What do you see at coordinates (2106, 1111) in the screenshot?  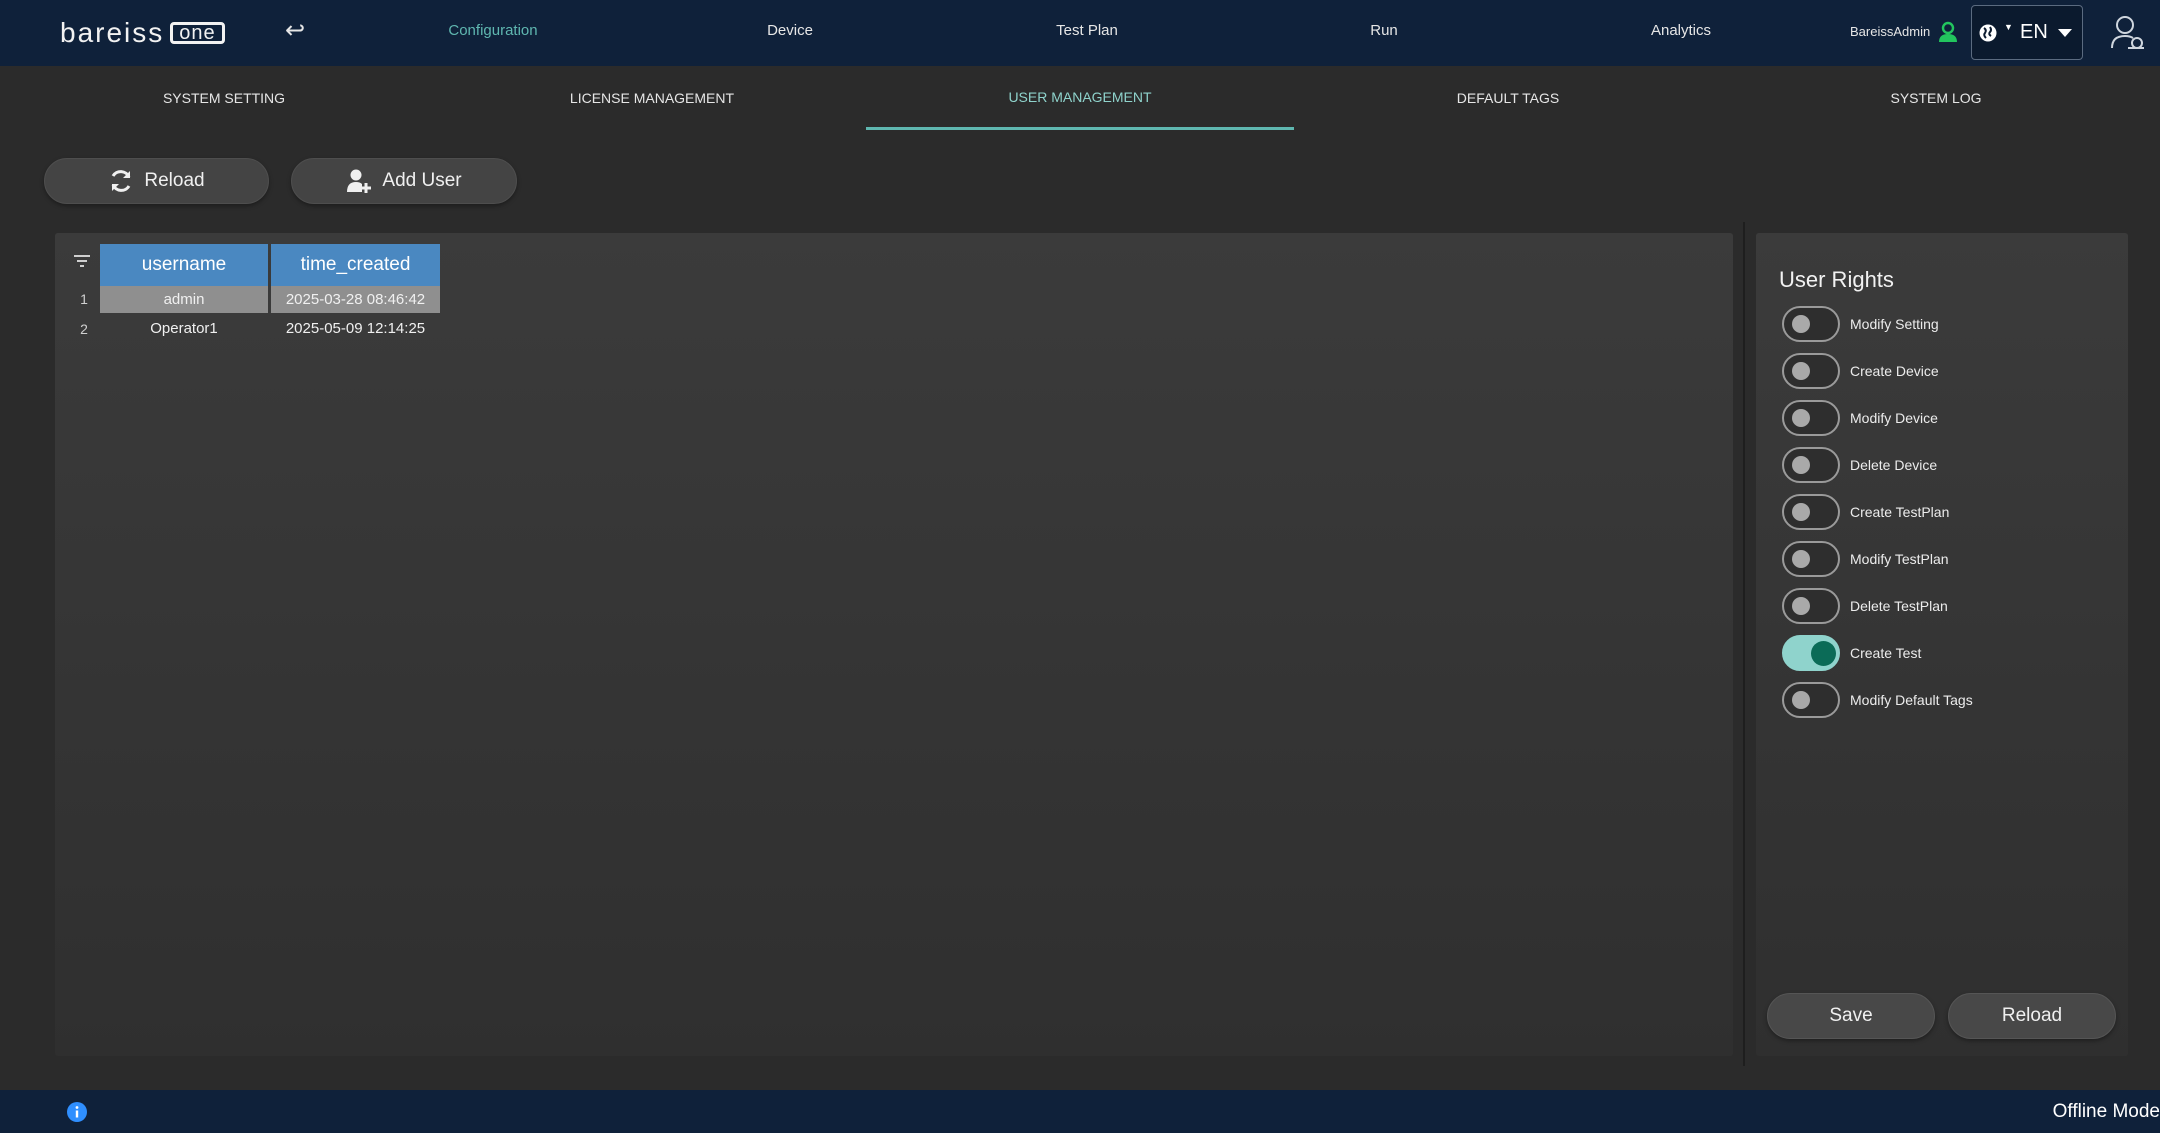 I see `connection-status: Offline Mode` at bounding box center [2106, 1111].